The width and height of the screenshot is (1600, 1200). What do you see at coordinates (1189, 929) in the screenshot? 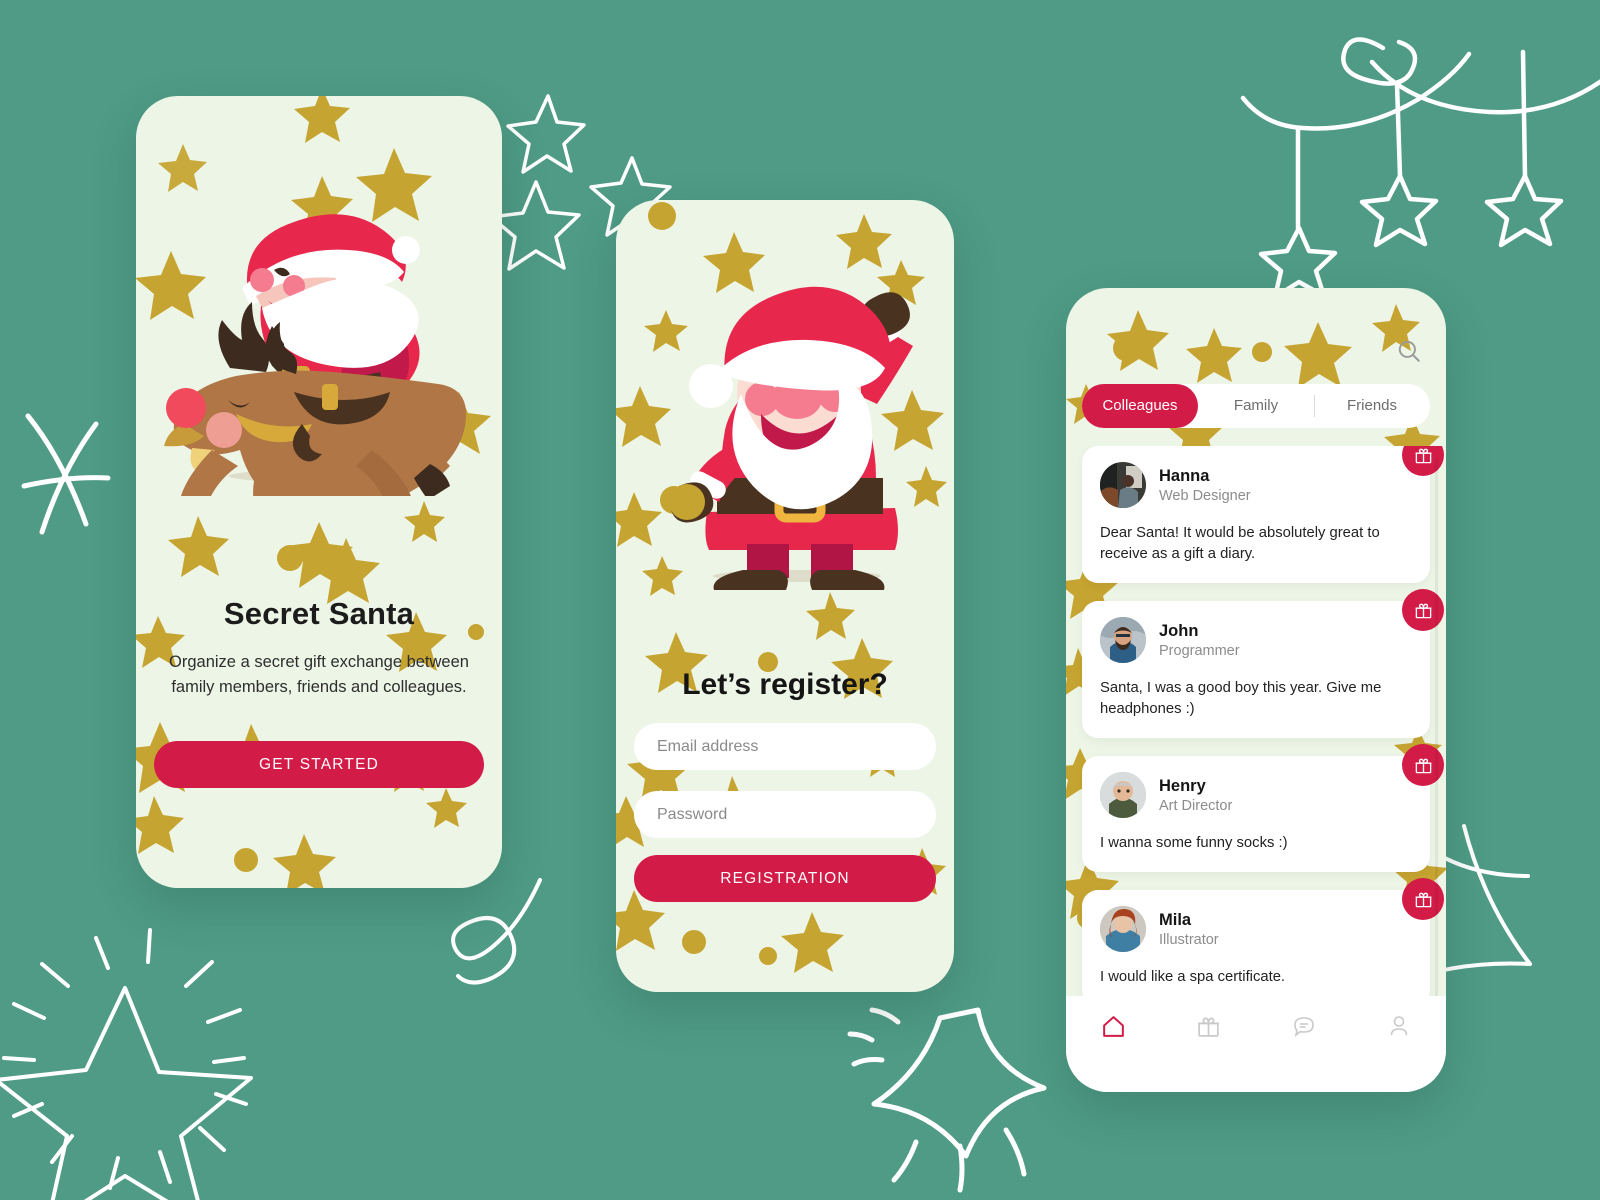
I see `card-identity: Mila Illustrator` at bounding box center [1189, 929].